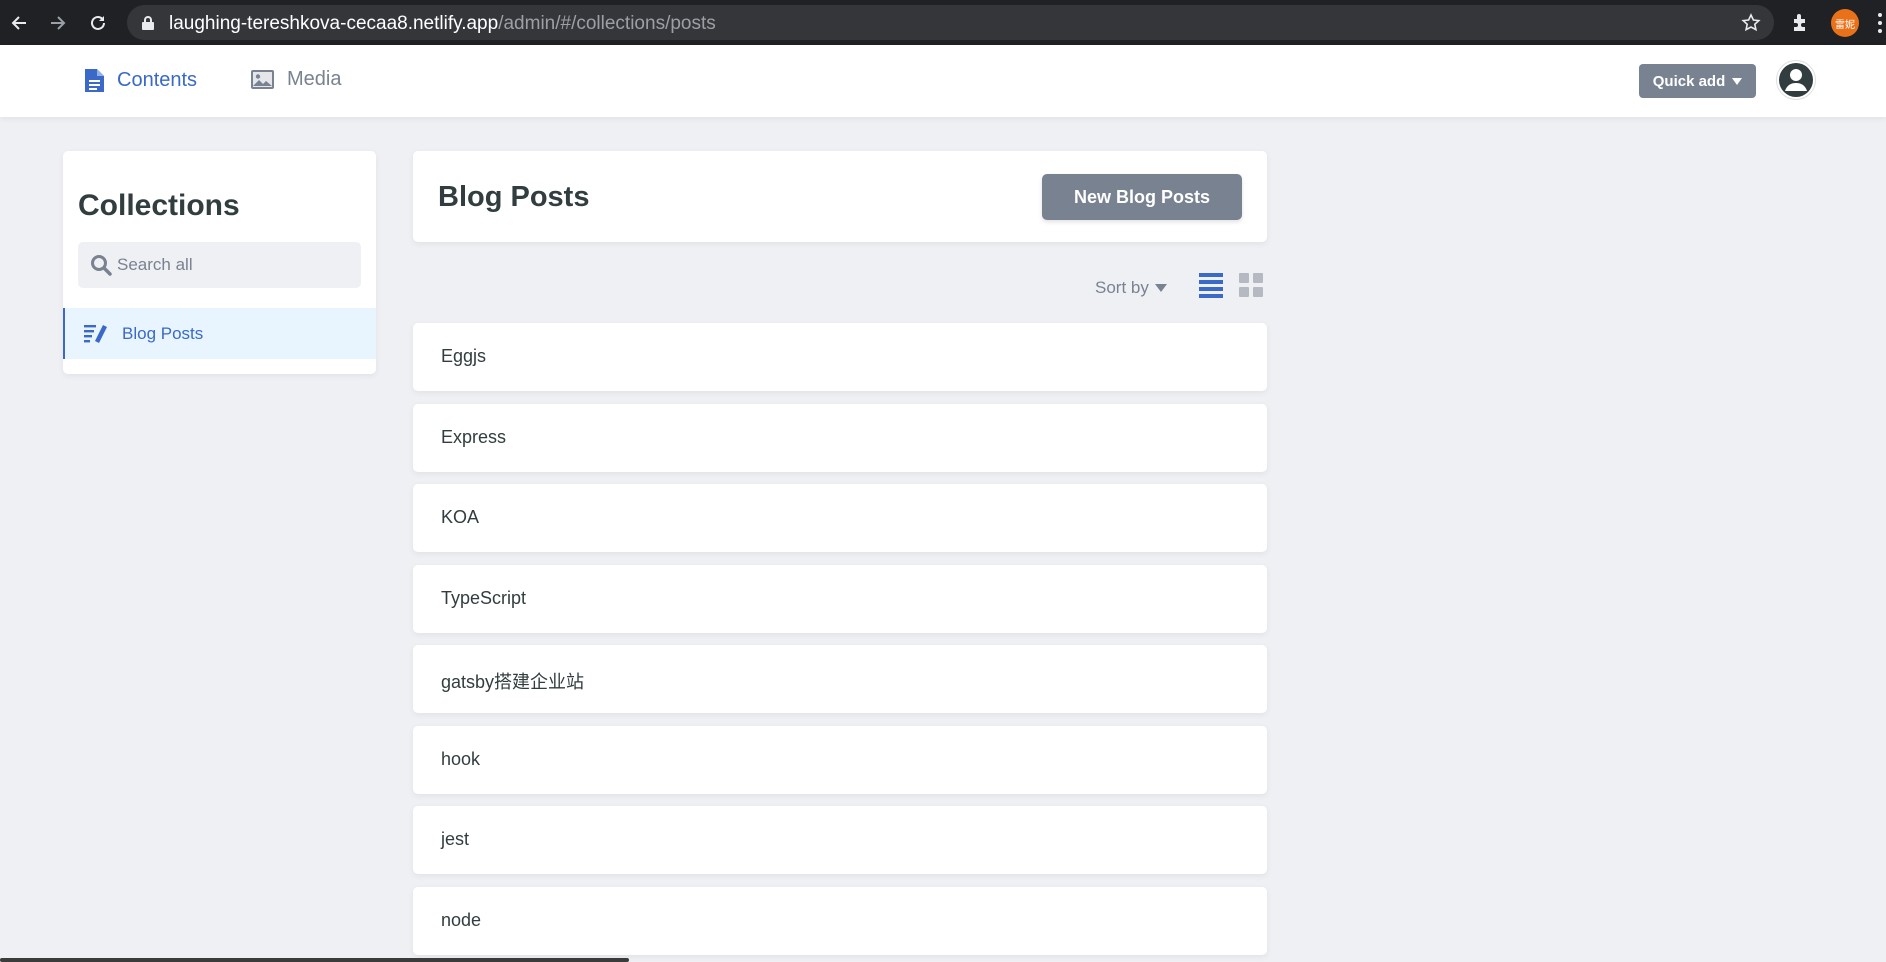  Describe the element at coordinates (1751, 25) in the screenshot. I see `bookmark-star-icon` at that location.